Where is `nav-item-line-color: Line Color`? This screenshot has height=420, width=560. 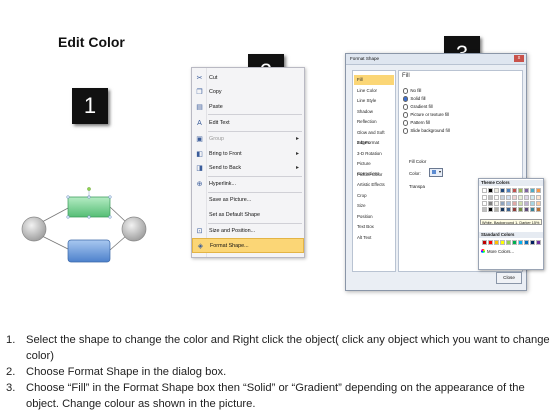
nav-item-line-color: Line Color is located at coordinates (374, 91).